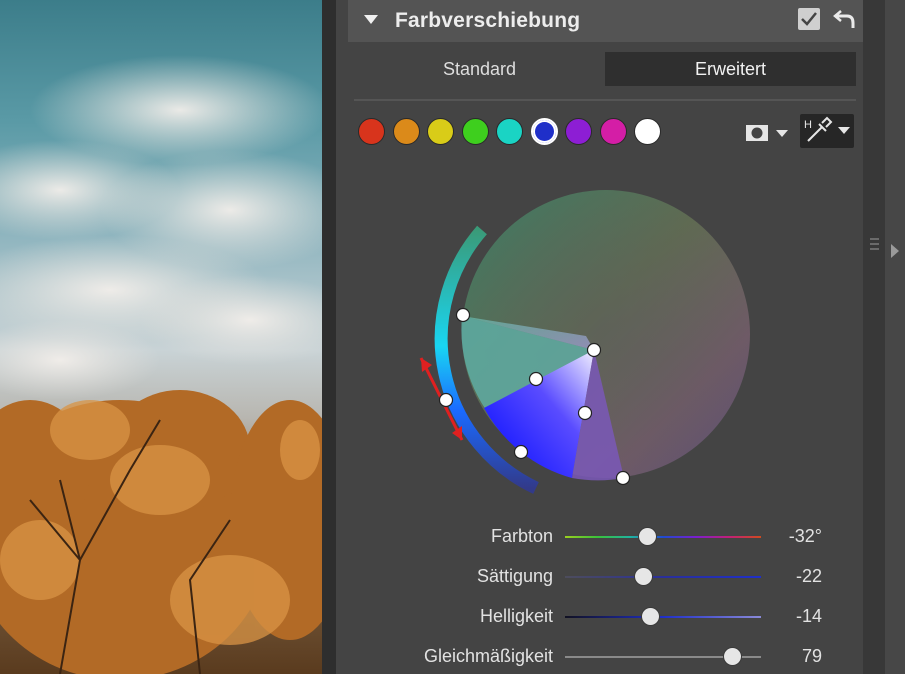 The height and width of the screenshot is (674, 905). I want to click on triangle-down-icon, so click(371, 19).